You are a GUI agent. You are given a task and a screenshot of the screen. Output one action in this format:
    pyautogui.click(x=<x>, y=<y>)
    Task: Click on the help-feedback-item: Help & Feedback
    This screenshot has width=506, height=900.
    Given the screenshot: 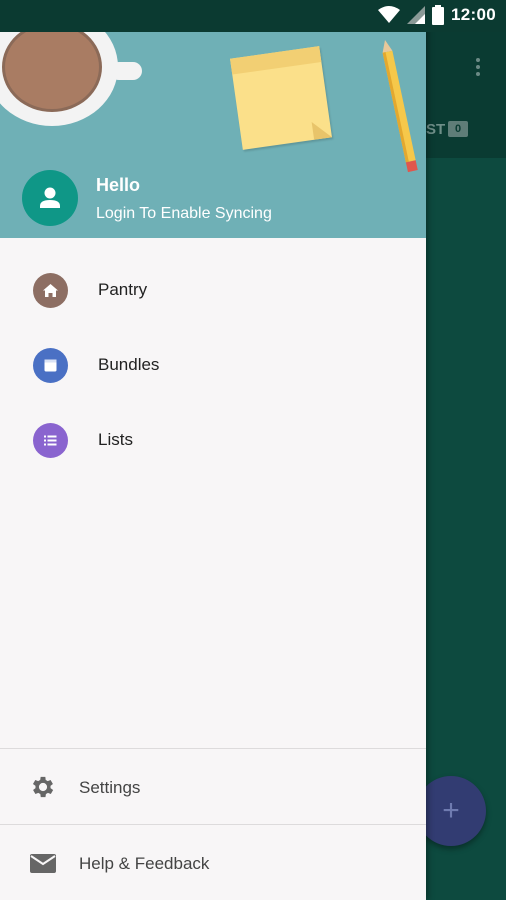 What is the action you would take?
    pyautogui.click(x=213, y=863)
    